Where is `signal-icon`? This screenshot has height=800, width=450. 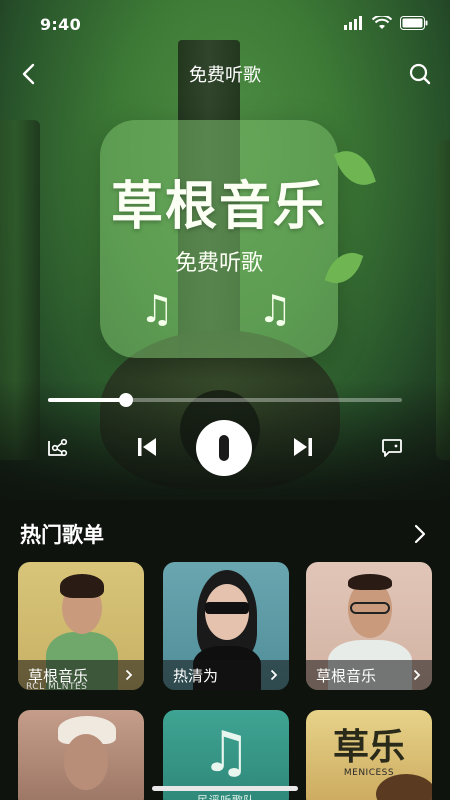 signal-icon is located at coordinates (354, 24).